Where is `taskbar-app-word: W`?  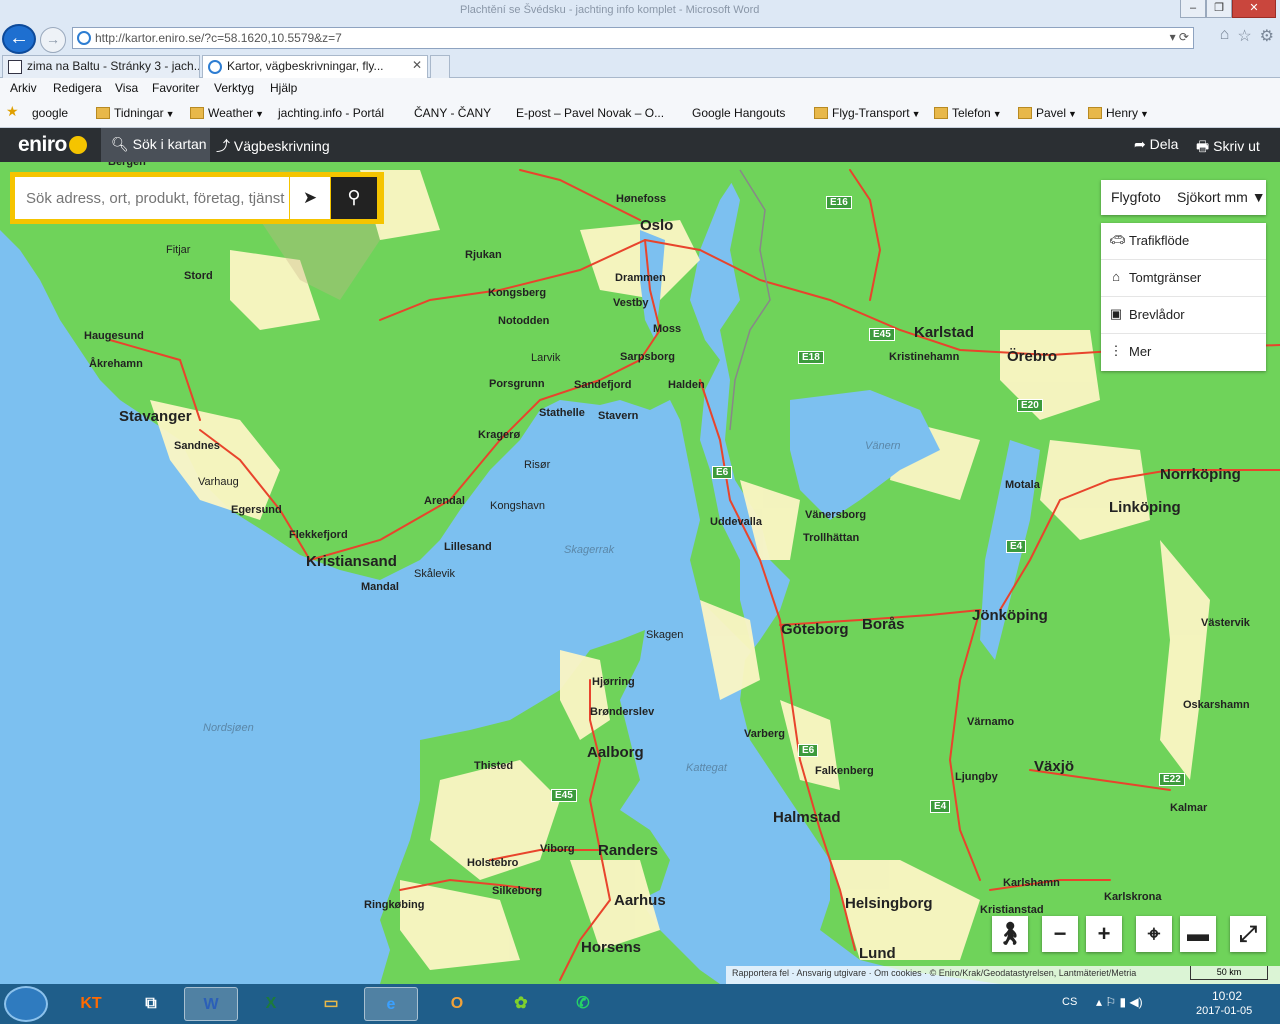
taskbar-app-word: W is located at coordinates (211, 1004).